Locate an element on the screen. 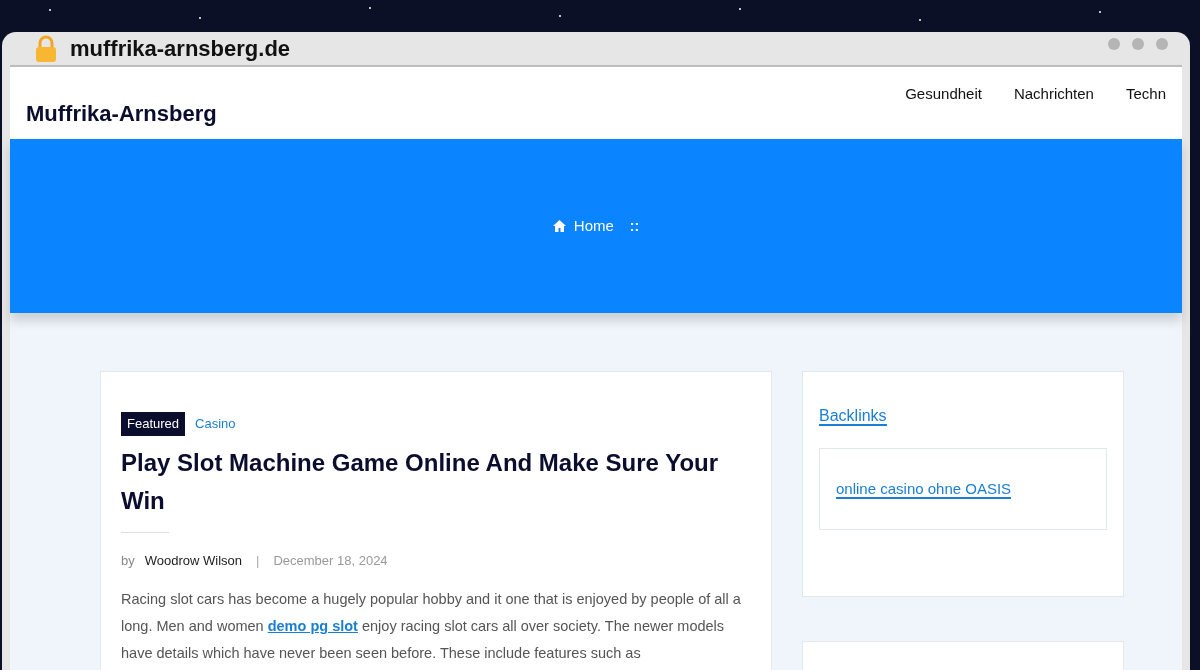 Image resolution: width=1200 pixels, height=670 pixels. category-link: Casino is located at coordinates (215, 424).